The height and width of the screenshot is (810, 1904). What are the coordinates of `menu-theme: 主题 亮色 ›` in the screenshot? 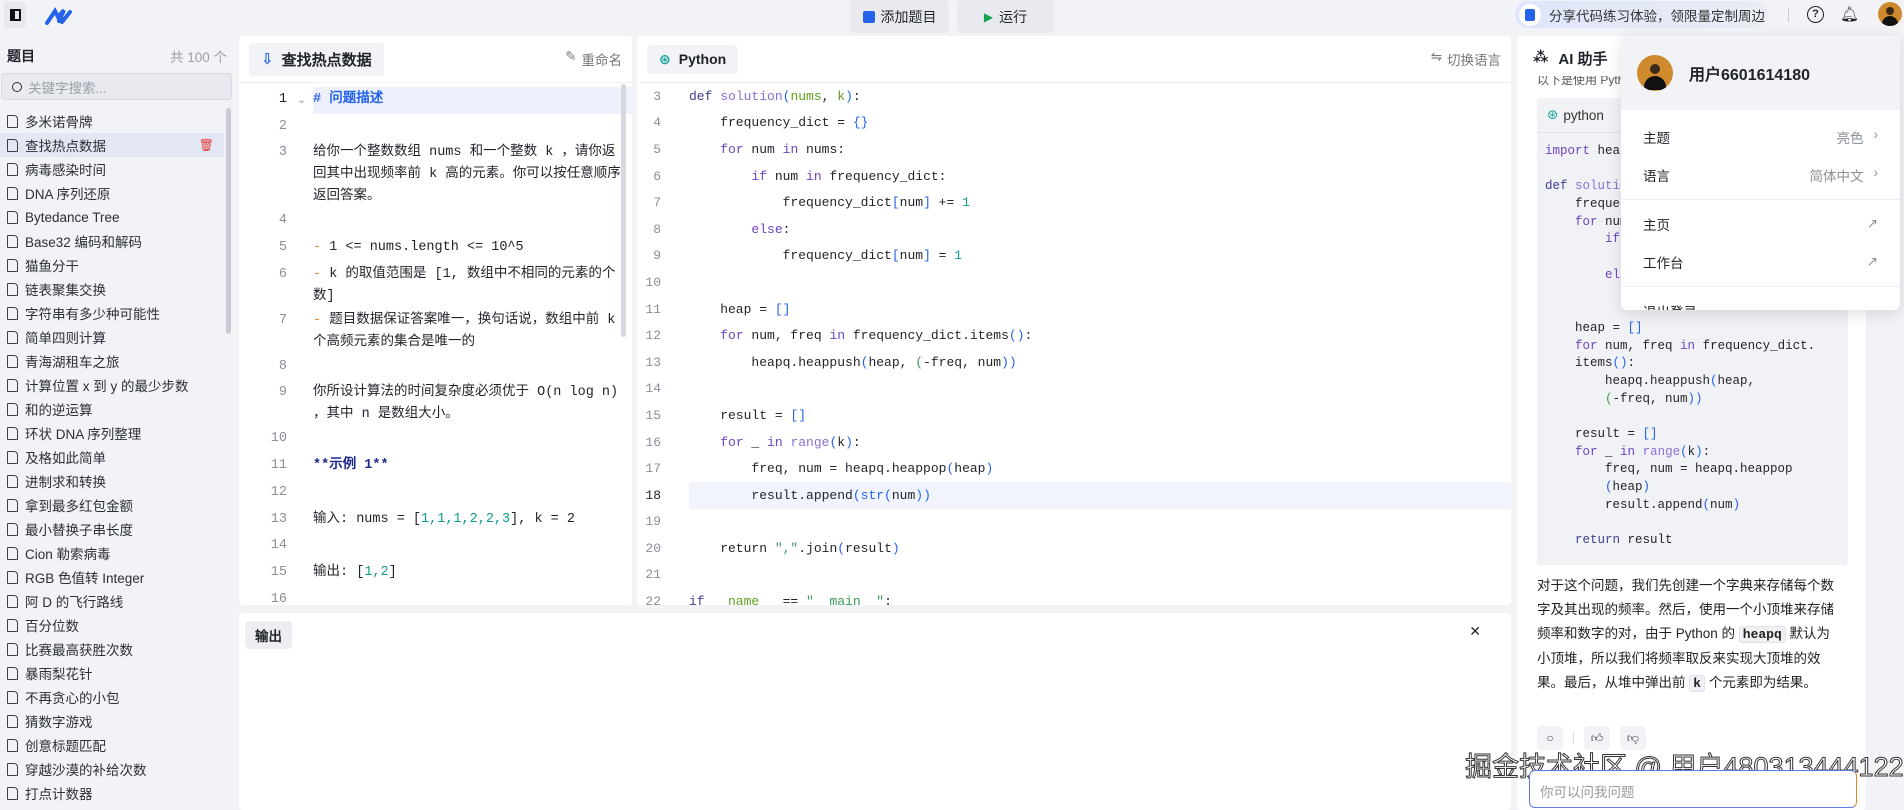 It's located at (1760, 137).